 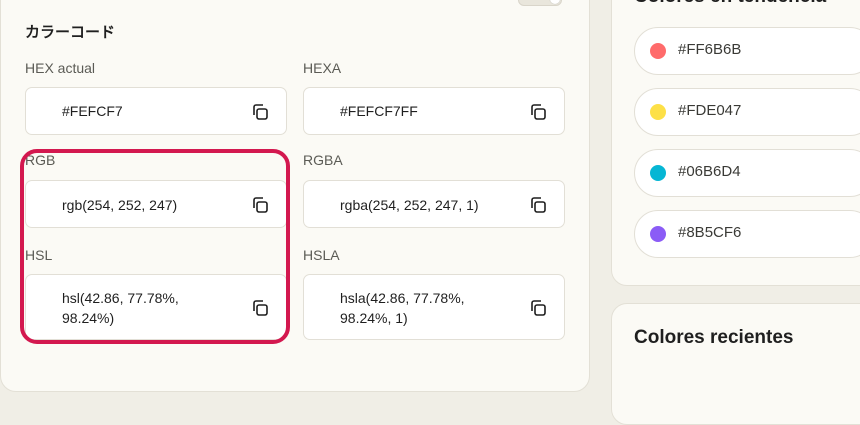 What do you see at coordinates (434, 307) in the screenshot?
I see `hsla-field: hsla(42.86, 77.78%, 98.24%, 1)` at bounding box center [434, 307].